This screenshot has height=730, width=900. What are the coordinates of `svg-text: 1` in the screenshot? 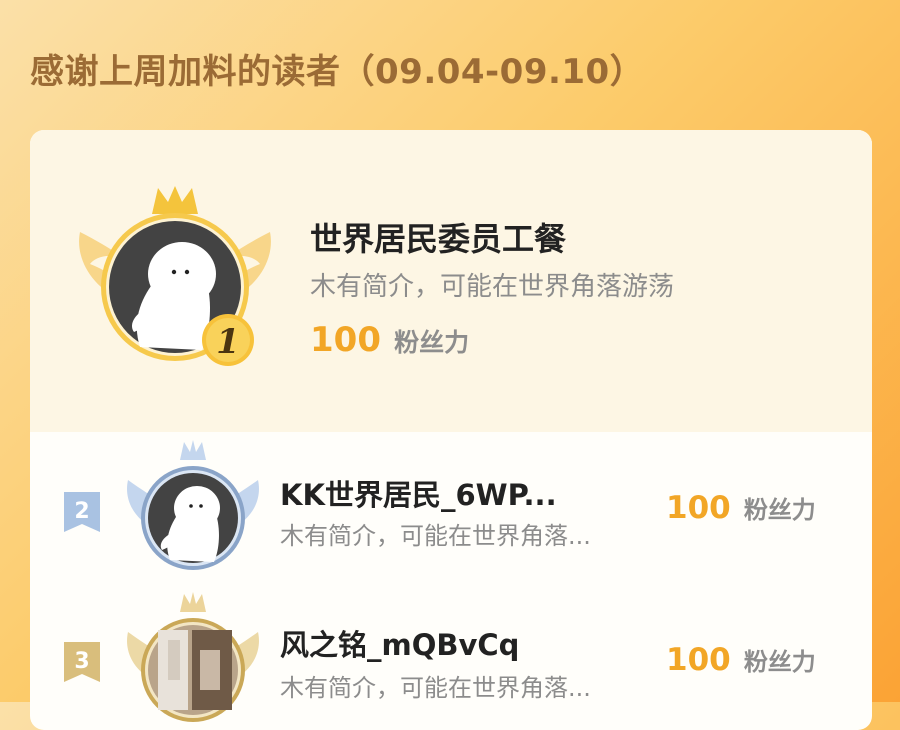 It's located at (228, 342).